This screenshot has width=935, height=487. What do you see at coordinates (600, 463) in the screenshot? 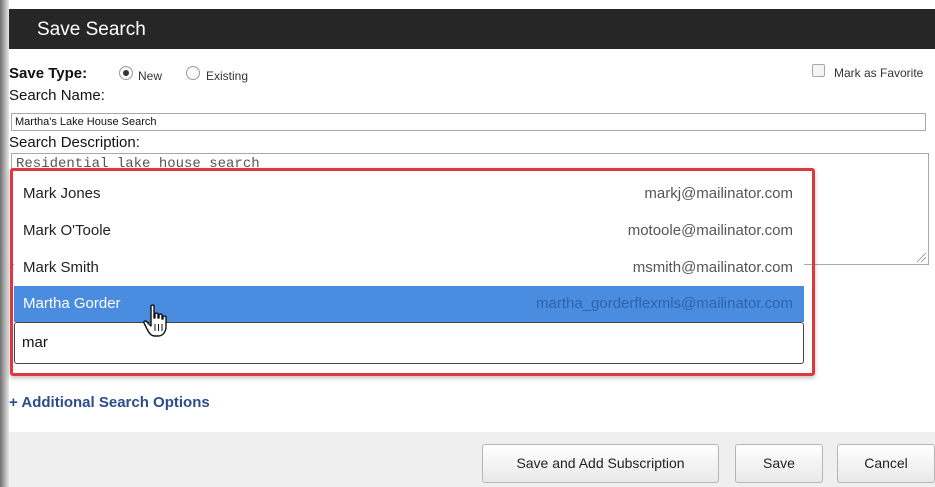
I see `save-and-add-subscription-button: Save and Add Subscription` at bounding box center [600, 463].